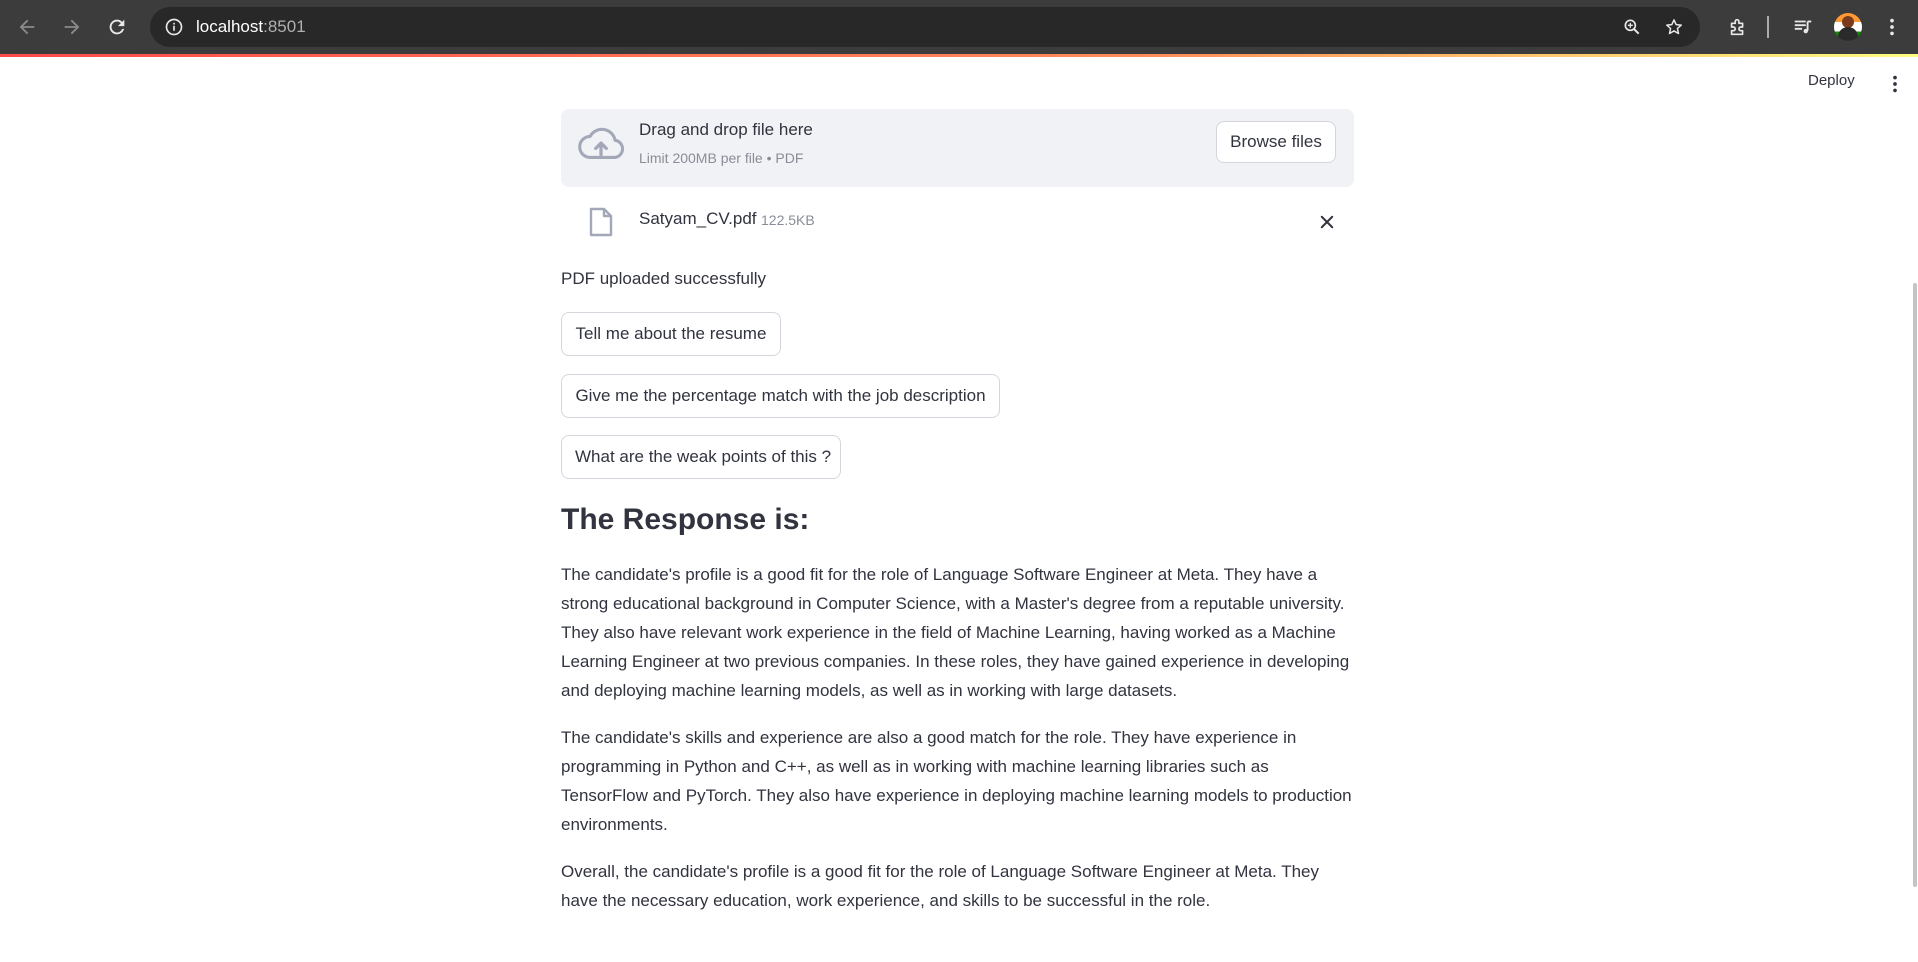 The width and height of the screenshot is (1918, 962). Describe the element at coordinates (1768, 27) in the screenshot. I see `toolbar-separator` at that location.